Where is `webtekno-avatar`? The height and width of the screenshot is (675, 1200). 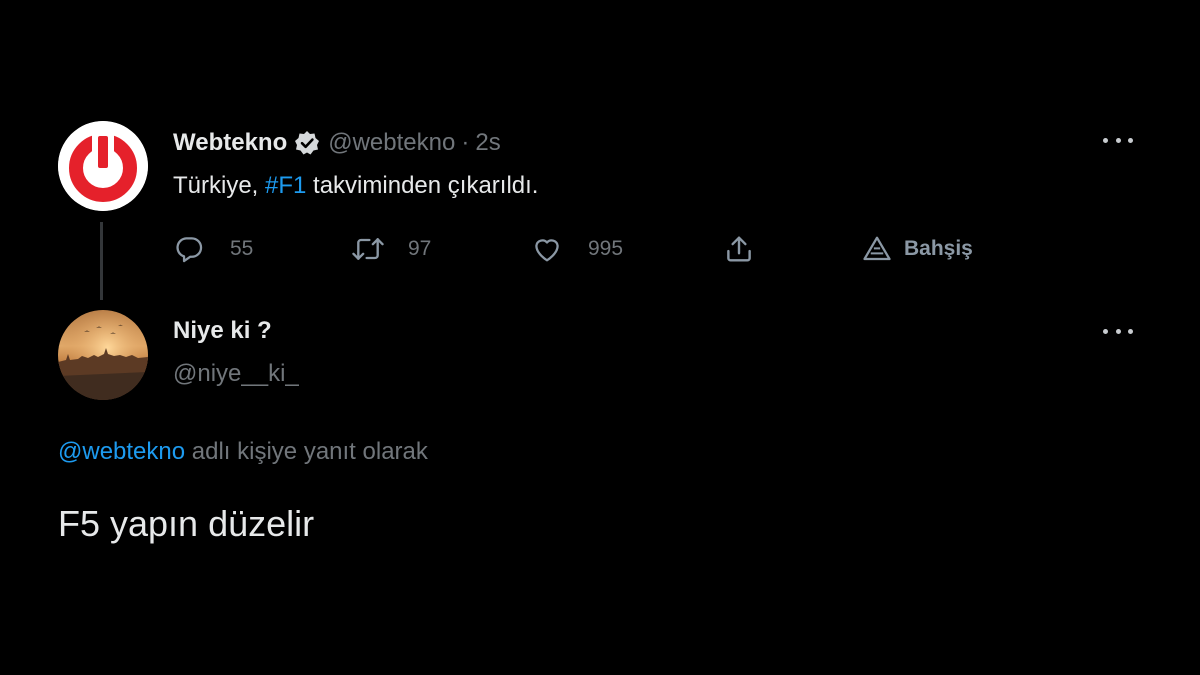 webtekno-avatar is located at coordinates (103, 166).